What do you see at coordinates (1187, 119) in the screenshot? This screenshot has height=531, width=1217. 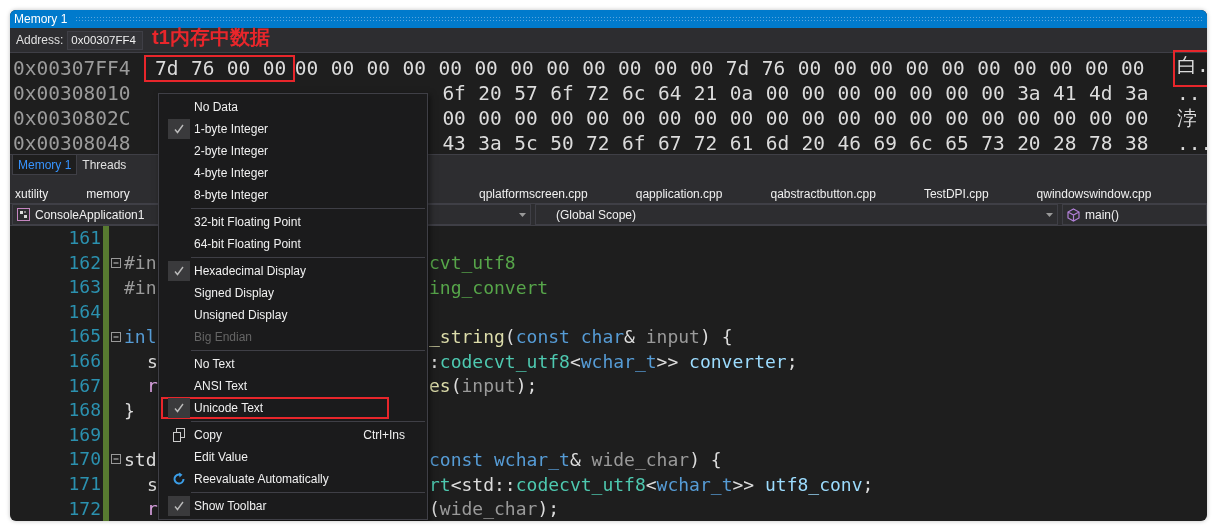 I see `memory-text: 浡` at bounding box center [1187, 119].